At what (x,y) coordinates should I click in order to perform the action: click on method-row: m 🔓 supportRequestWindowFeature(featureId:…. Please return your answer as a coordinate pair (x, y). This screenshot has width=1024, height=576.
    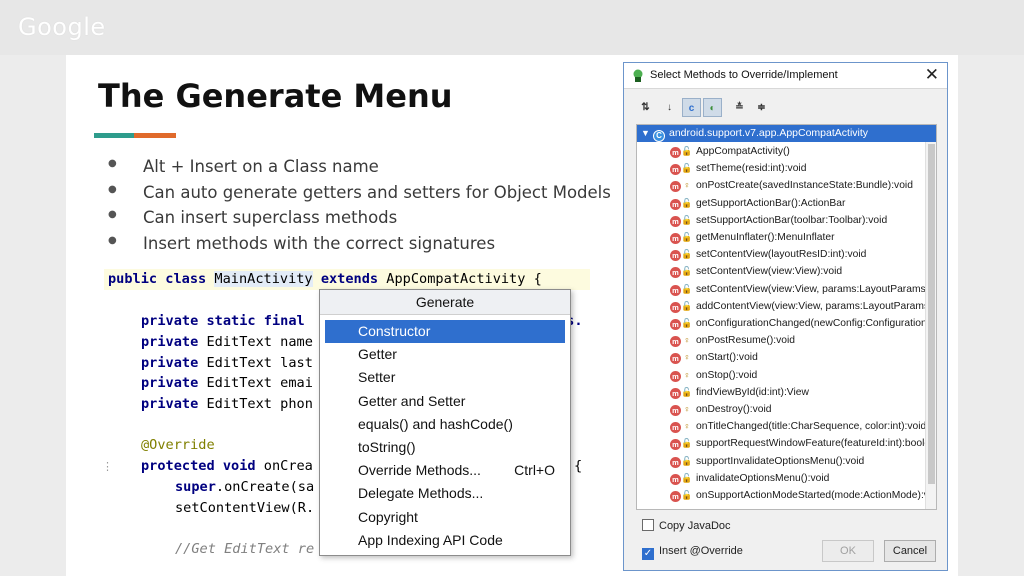
    Looking at the image, I should click on (800, 443).